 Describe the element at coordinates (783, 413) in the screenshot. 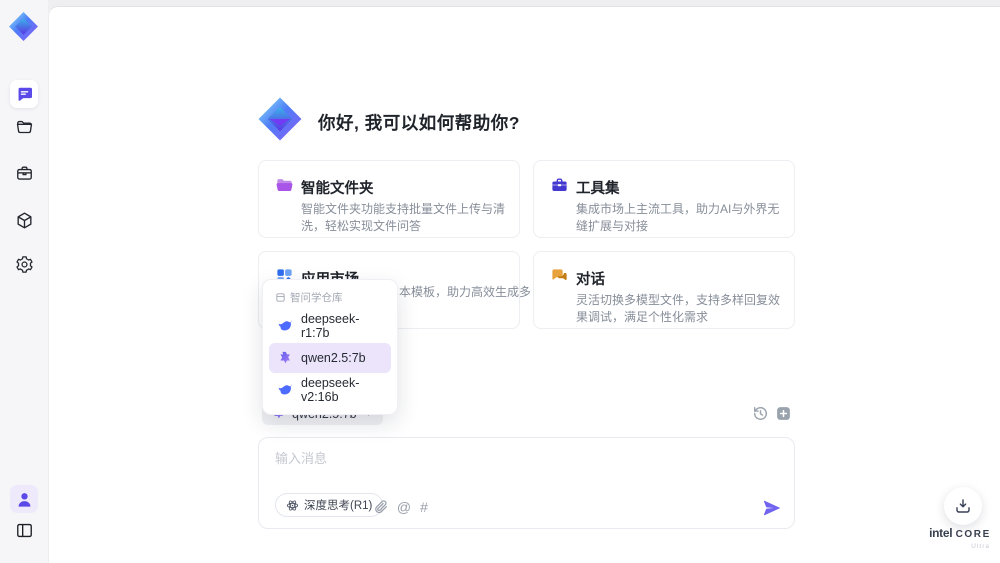

I see `new-chat-icon` at that location.